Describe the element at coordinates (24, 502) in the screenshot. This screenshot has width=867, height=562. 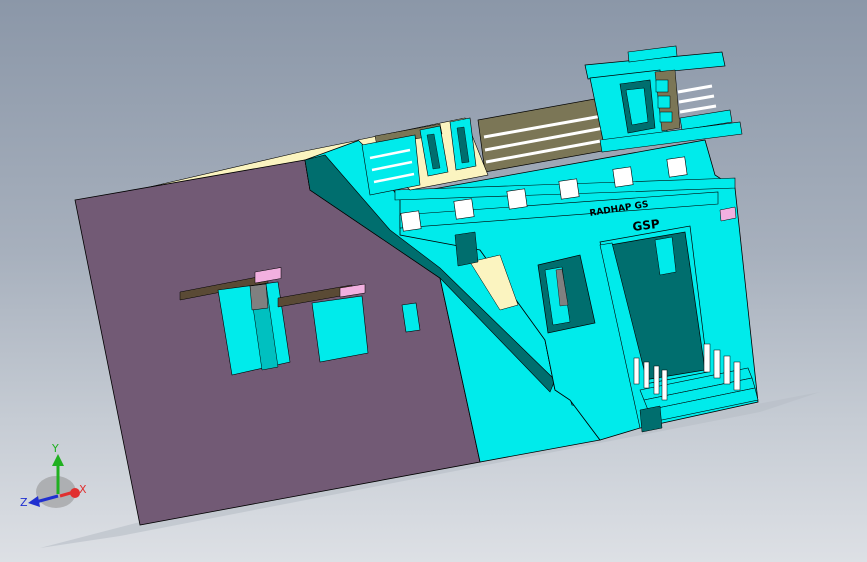
I see `triad-z-label: Z` at that location.